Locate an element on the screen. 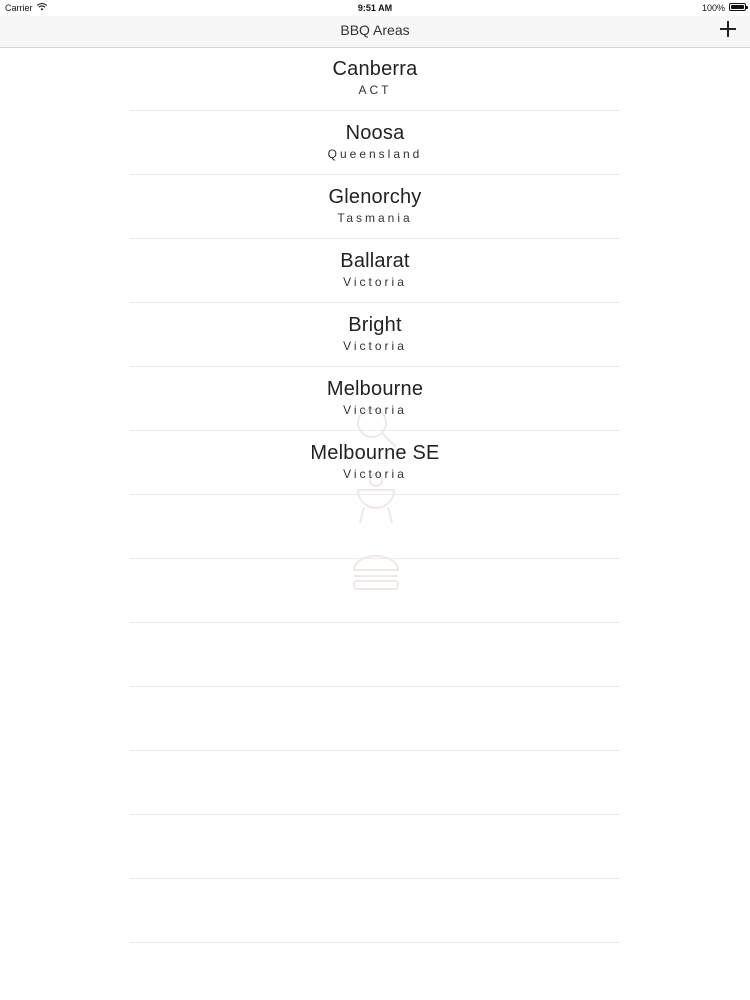 Image resolution: width=750 pixels, height=1000 pixels. area-name: Ballarat is located at coordinates (375, 261).